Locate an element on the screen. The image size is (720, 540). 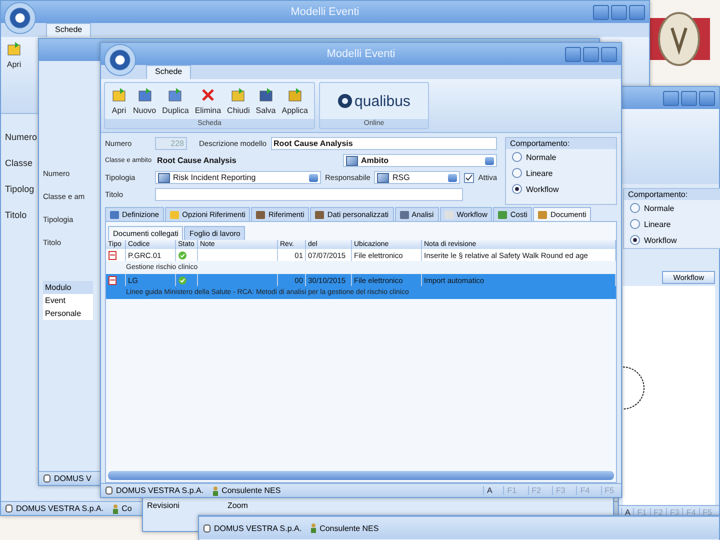
field-label: Classe is located at coordinates (19, 163).